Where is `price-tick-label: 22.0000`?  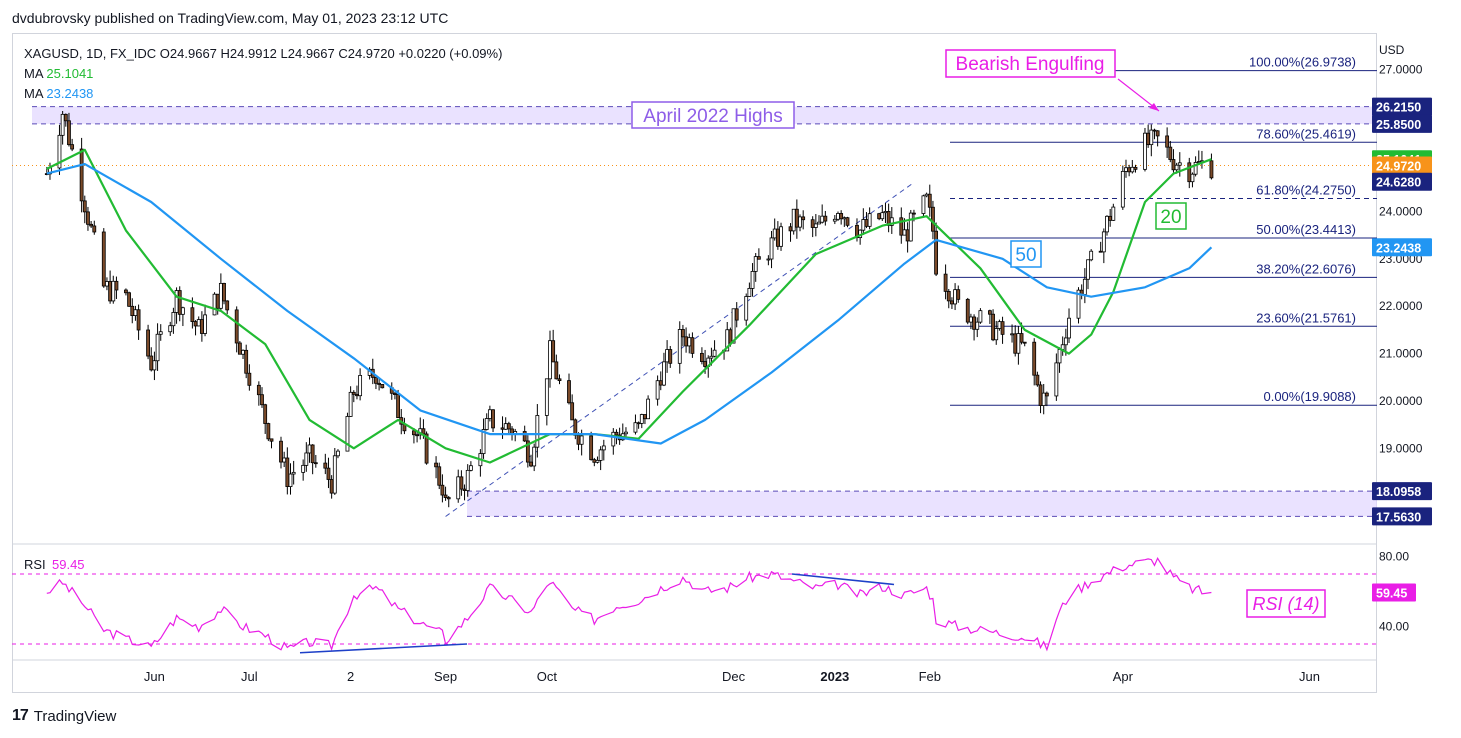
price-tick-label: 22.0000 is located at coordinates (1401, 306).